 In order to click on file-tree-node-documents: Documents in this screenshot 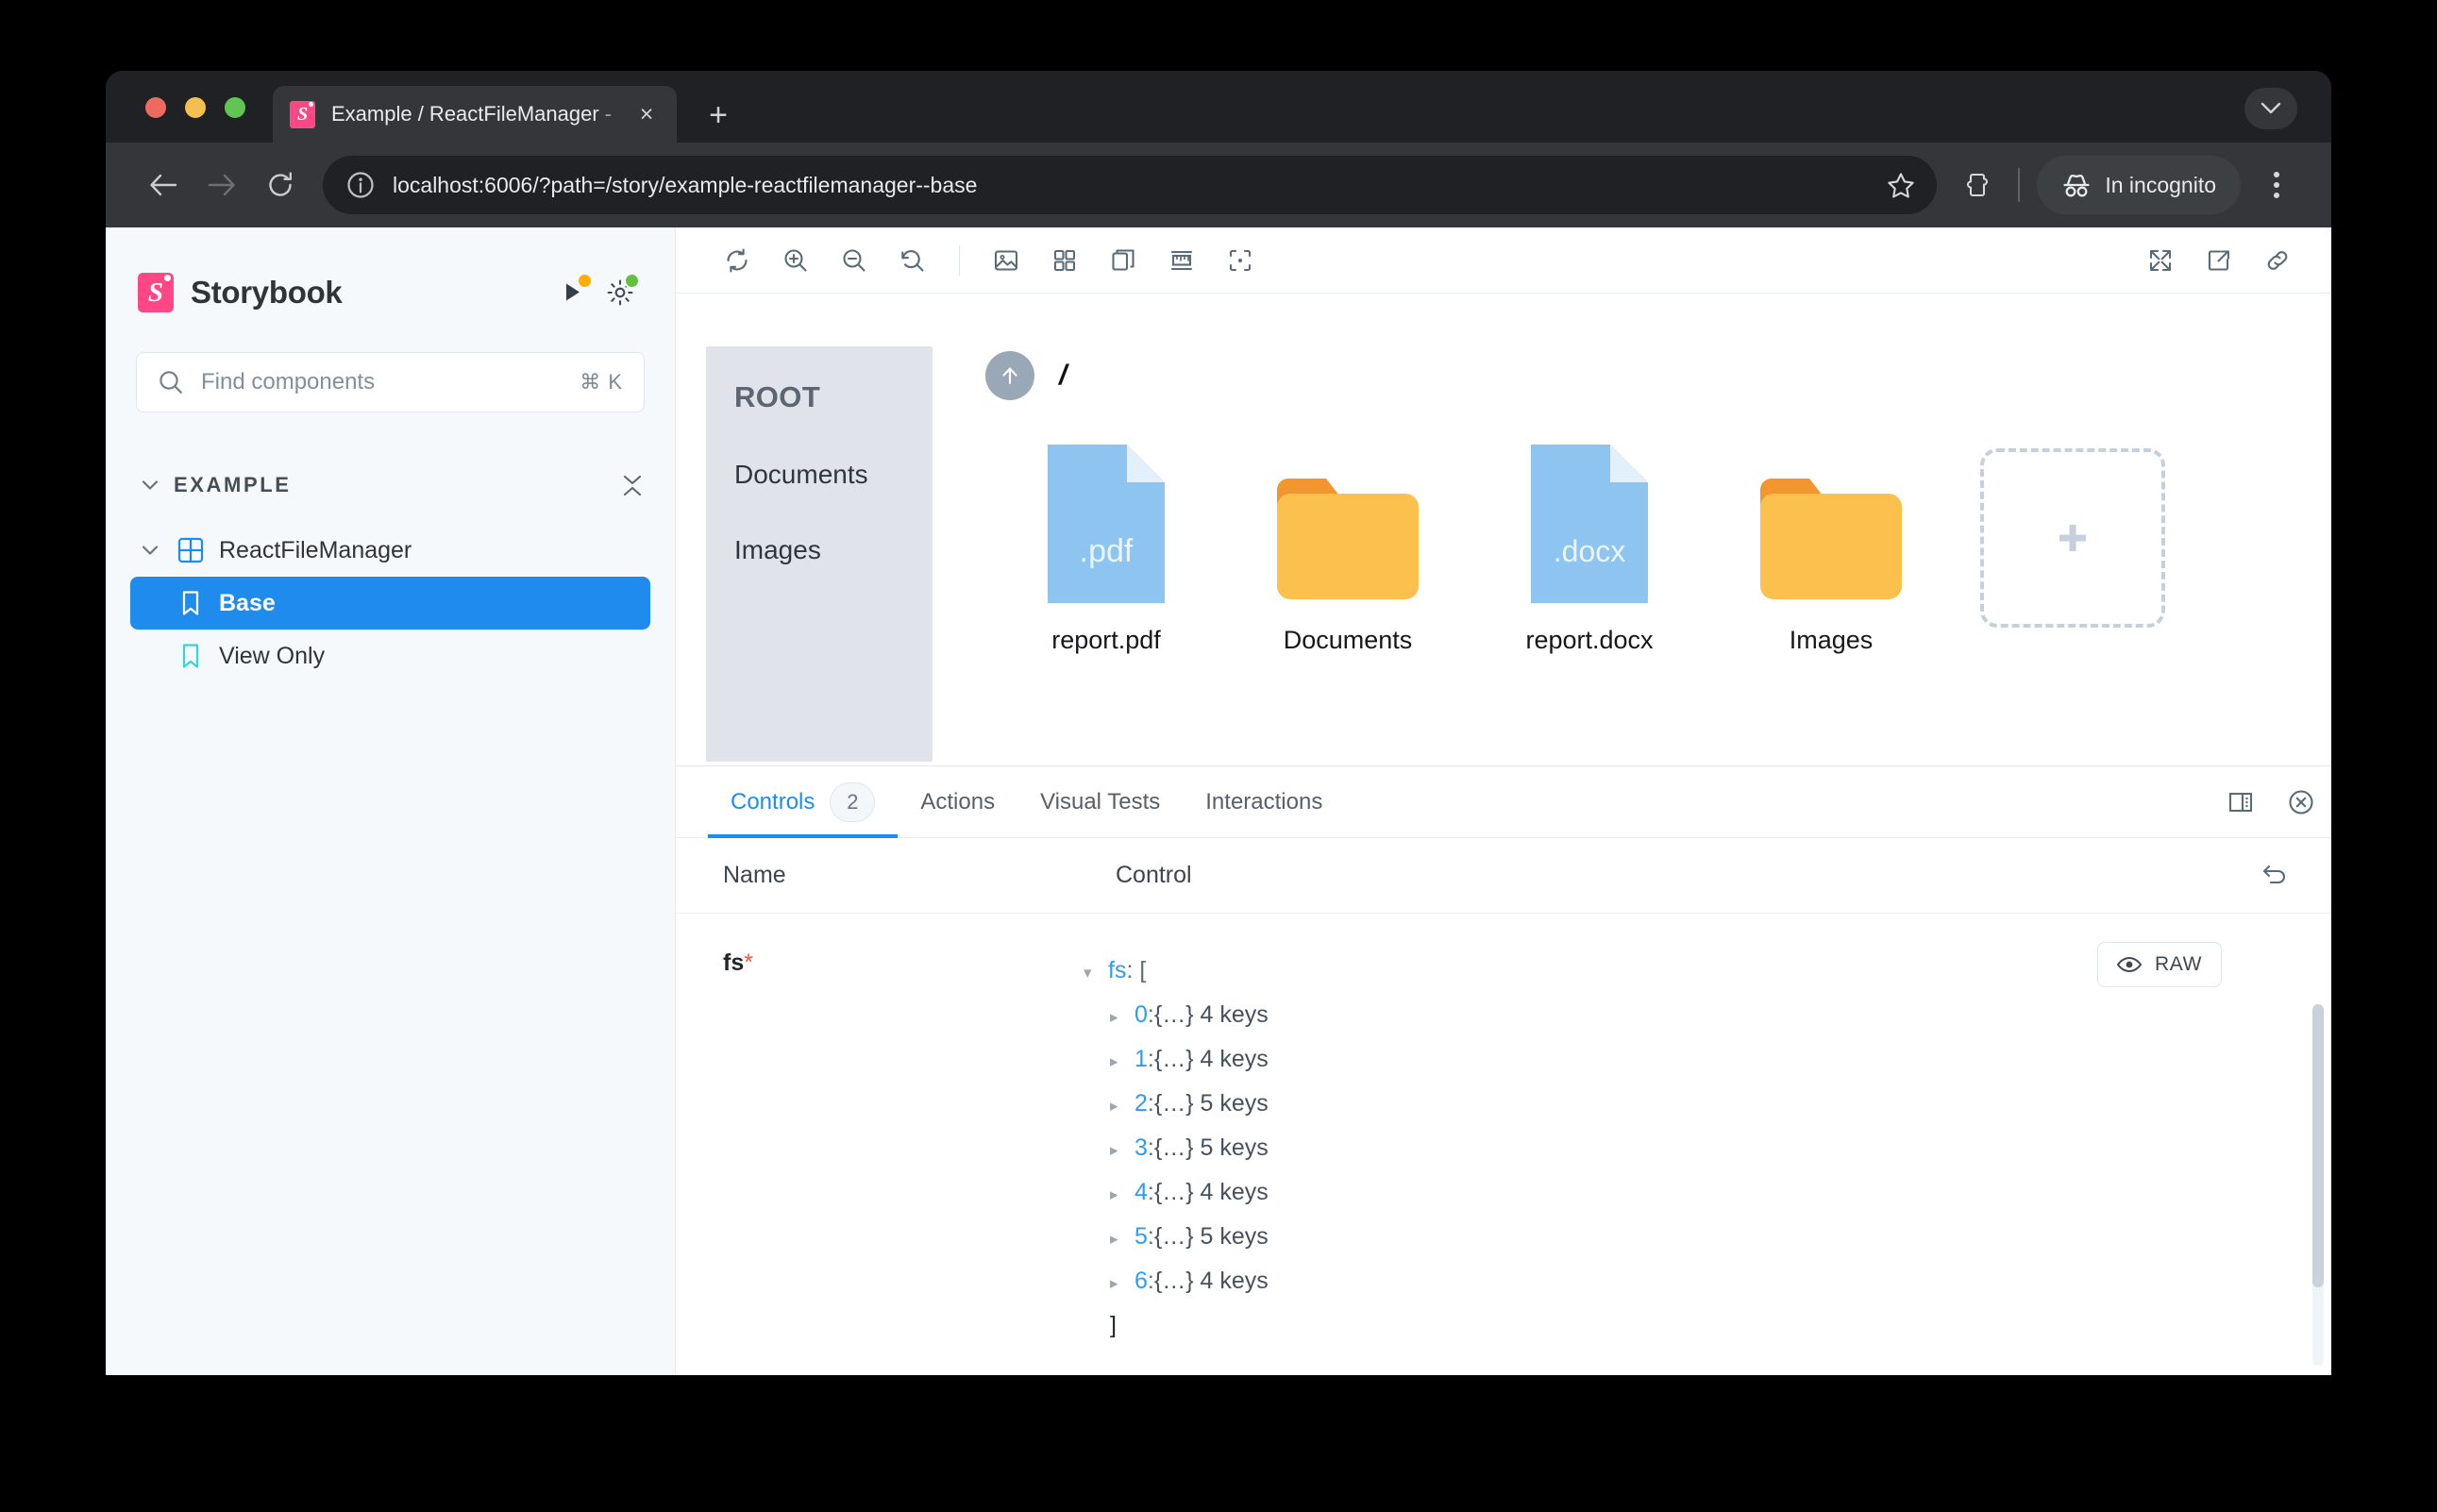, I will do `click(833, 475)`.